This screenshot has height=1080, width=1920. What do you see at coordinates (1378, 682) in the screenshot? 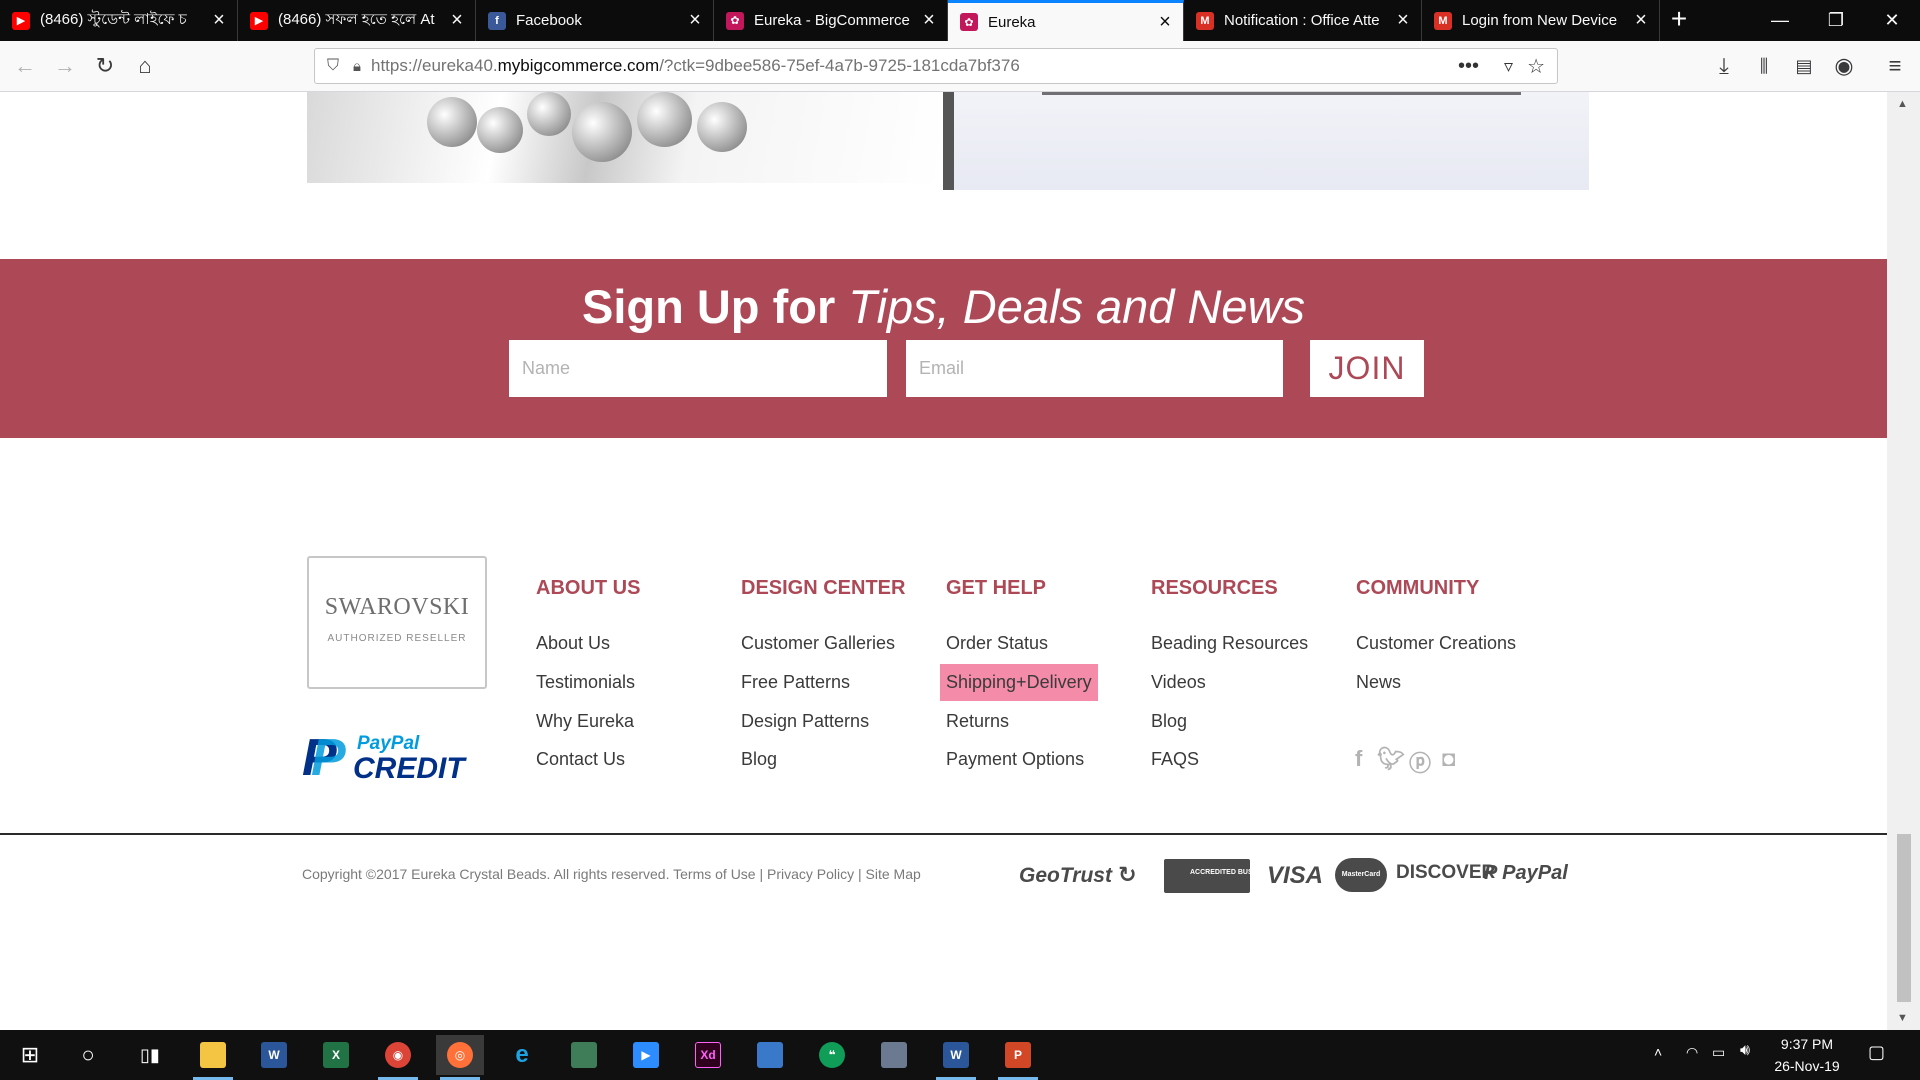
I see `footer-link: News` at bounding box center [1378, 682].